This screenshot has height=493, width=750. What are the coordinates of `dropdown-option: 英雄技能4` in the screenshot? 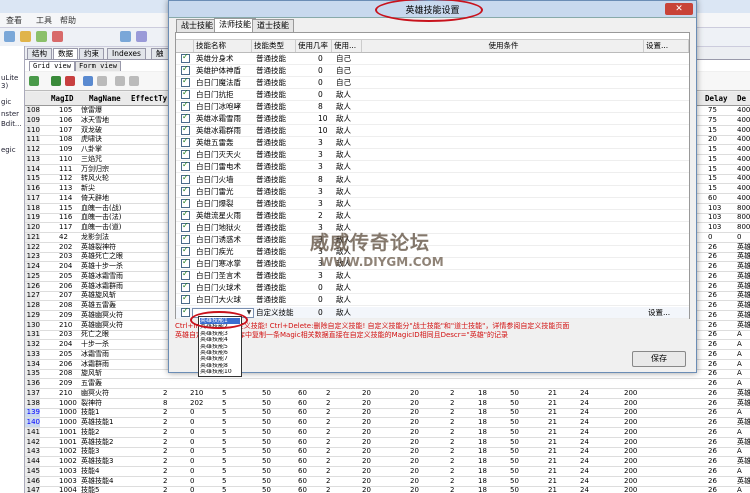 It's located at (220, 340).